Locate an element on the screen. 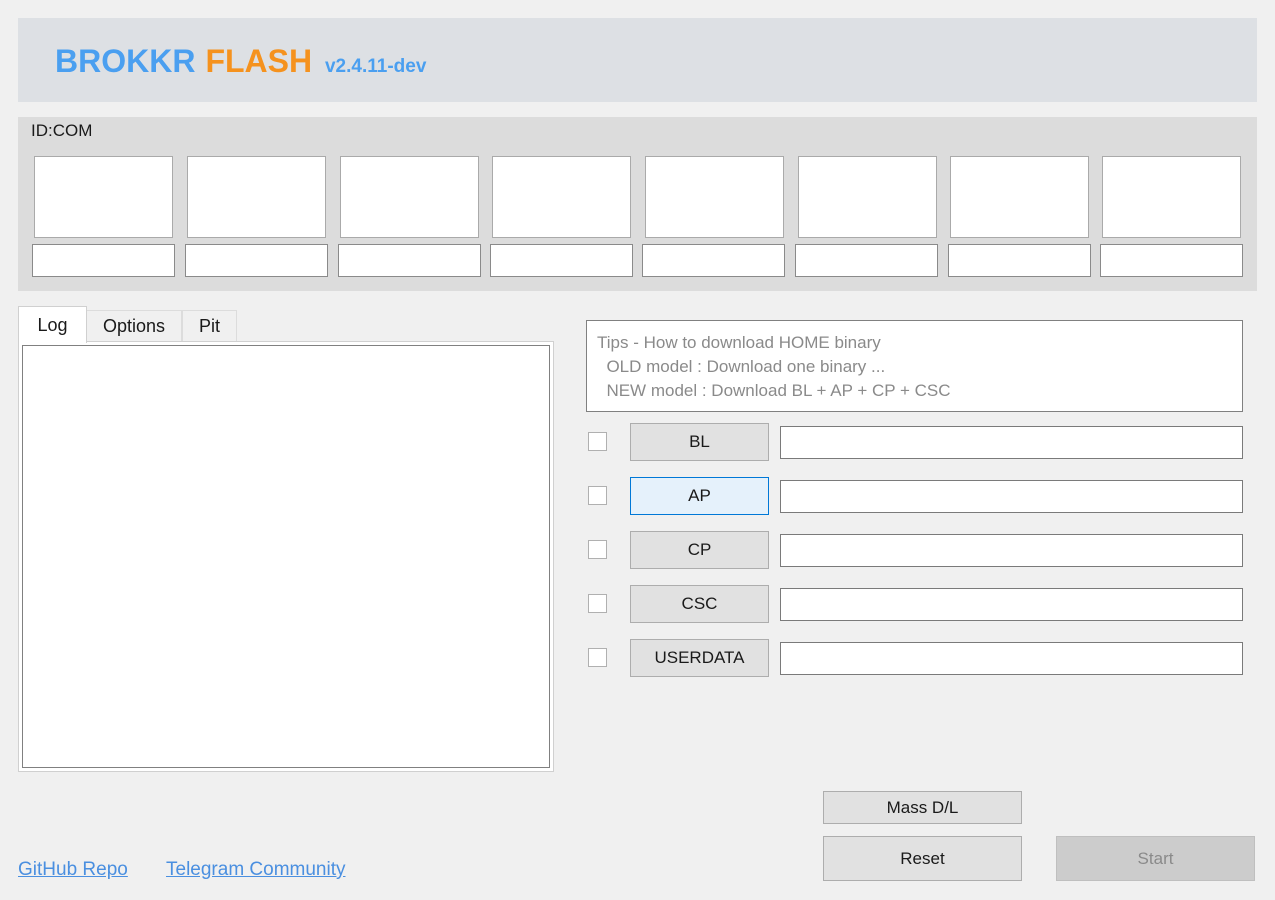 The image size is (1275, 900). github-repo-link: GitHub Repo is located at coordinates (73, 870).